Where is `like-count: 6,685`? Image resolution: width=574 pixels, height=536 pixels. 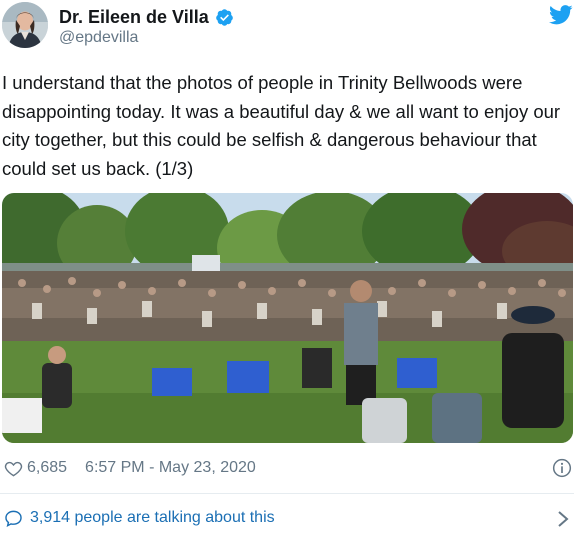
like-count: 6,685 is located at coordinates (47, 468).